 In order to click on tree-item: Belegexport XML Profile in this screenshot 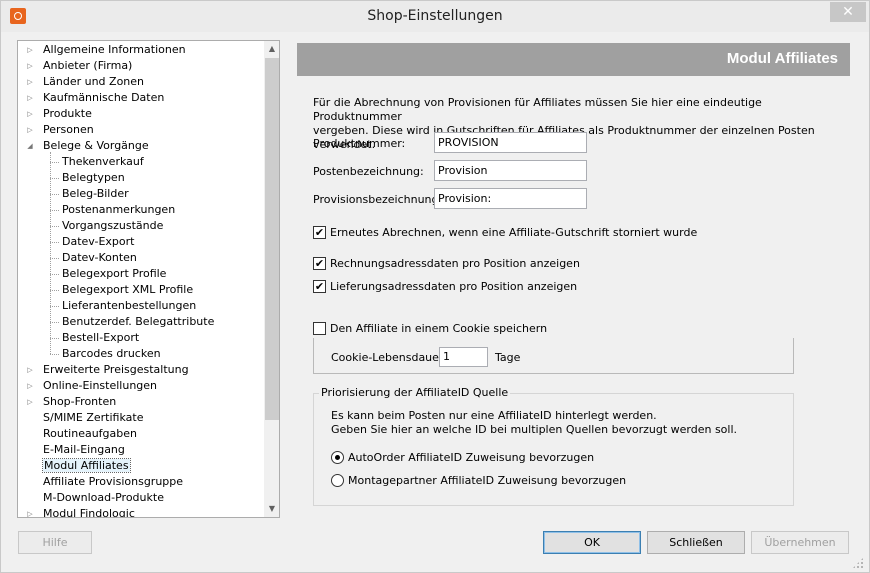, I will do `click(127, 290)`.